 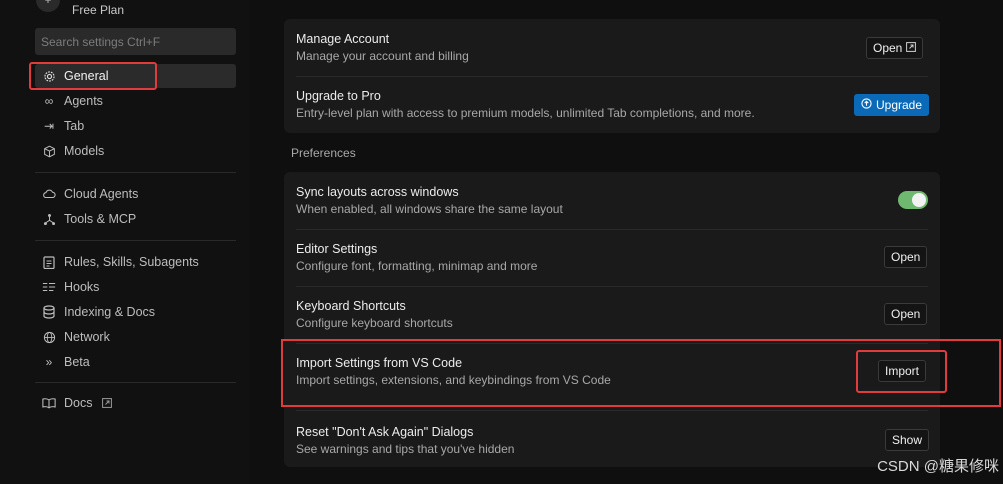 What do you see at coordinates (405, 449) in the screenshot?
I see `row-description: See warnings and tips that you've hidden` at bounding box center [405, 449].